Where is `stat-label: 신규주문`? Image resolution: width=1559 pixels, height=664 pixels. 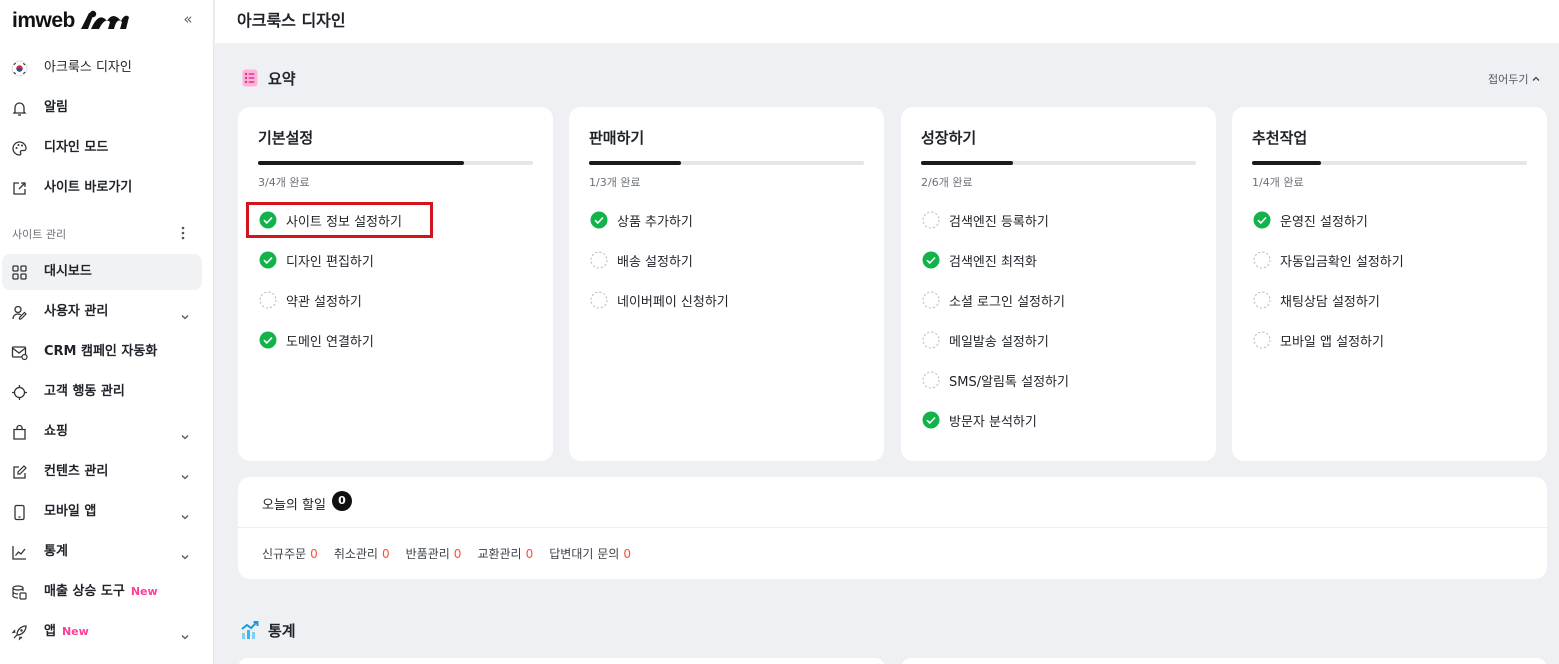
stat-label: 신규주문 is located at coordinates (284, 554).